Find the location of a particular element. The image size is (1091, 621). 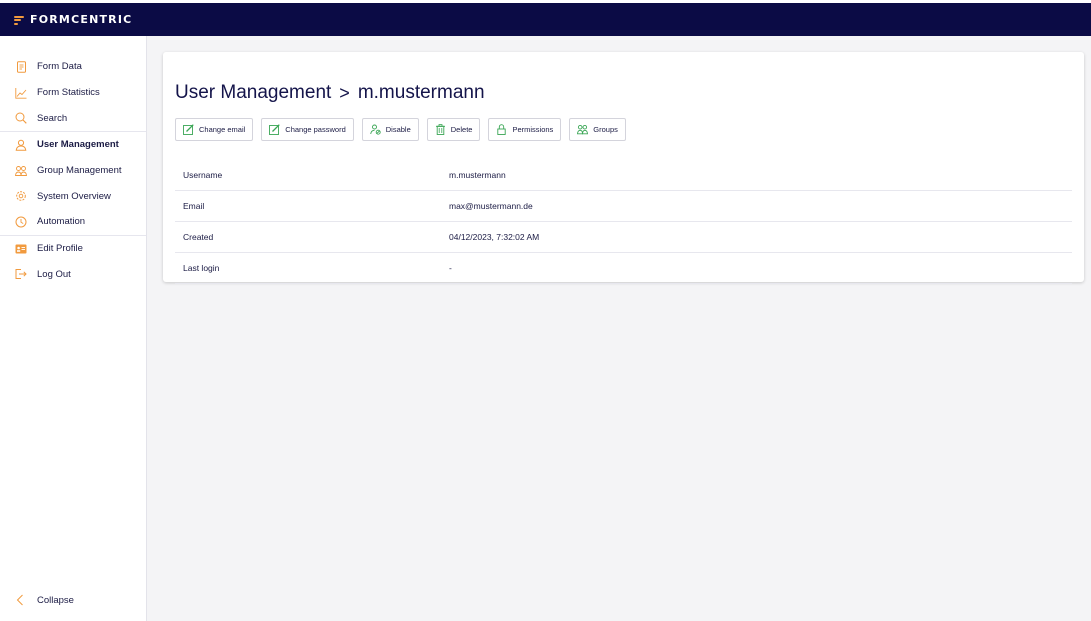

disable-button: Disable is located at coordinates (390, 129).